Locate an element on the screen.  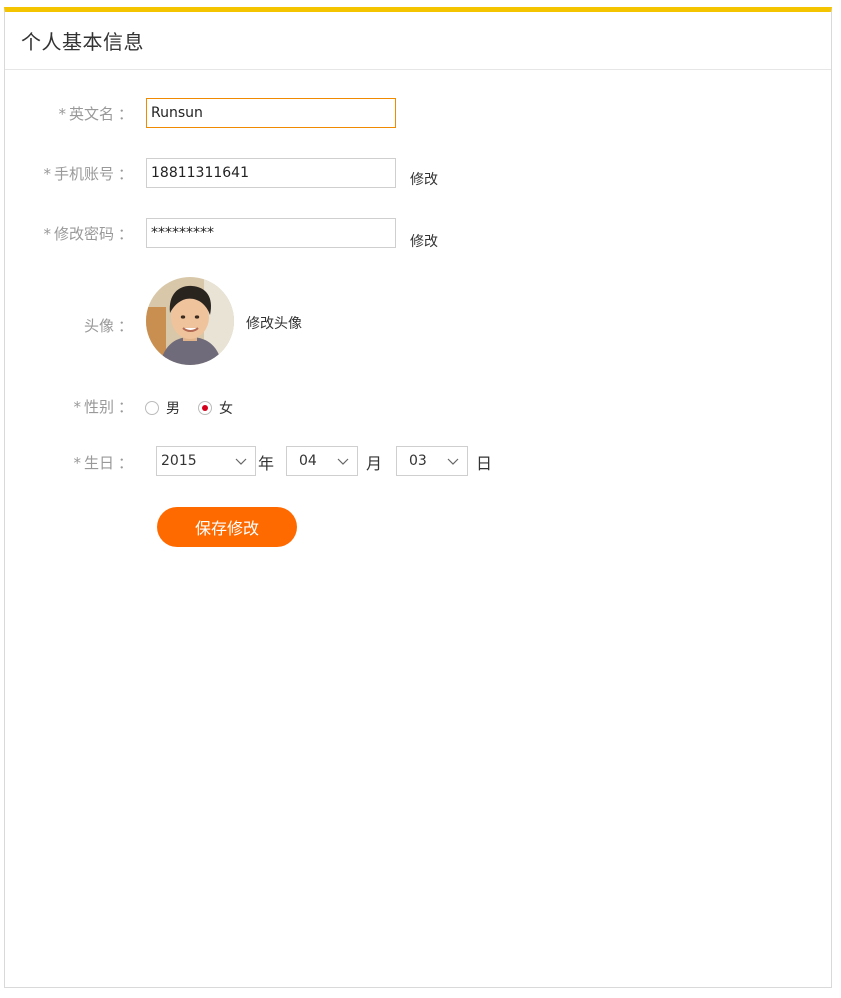
page-title: 个人基本信息 is located at coordinates (82, 42).